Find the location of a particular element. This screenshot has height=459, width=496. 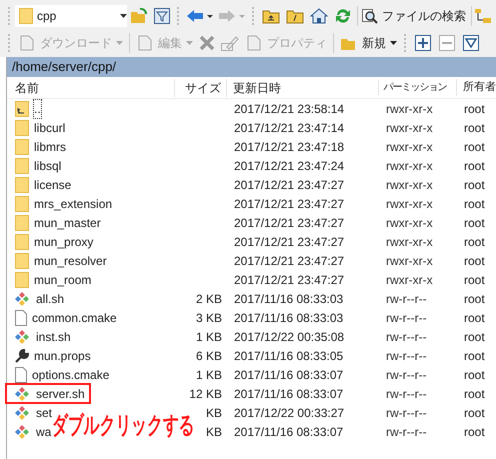

file-name: inst.sh is located at coordinates (53, 337).